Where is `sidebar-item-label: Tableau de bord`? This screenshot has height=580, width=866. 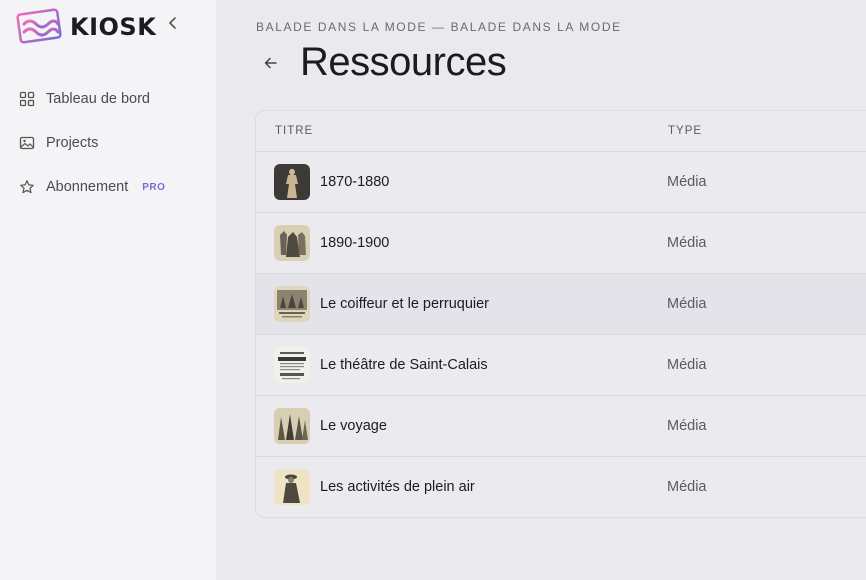 sidebar-item-label: Tableau de bord is located at coordinates (98, 99).